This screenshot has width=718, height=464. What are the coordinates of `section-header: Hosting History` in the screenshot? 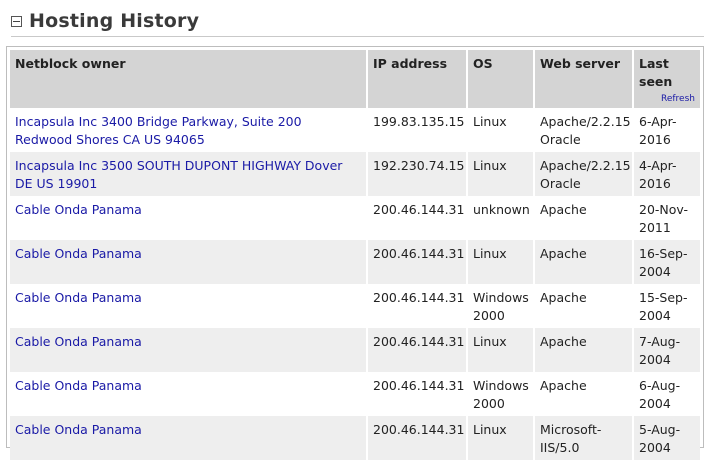 It's located at (357, 21).